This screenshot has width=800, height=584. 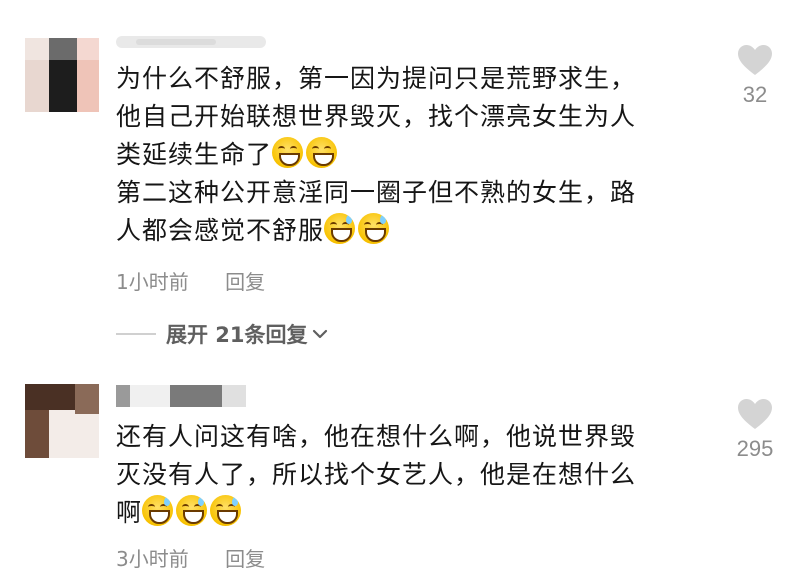 I want to click on like-button: 32, so click(x=755, y=76).